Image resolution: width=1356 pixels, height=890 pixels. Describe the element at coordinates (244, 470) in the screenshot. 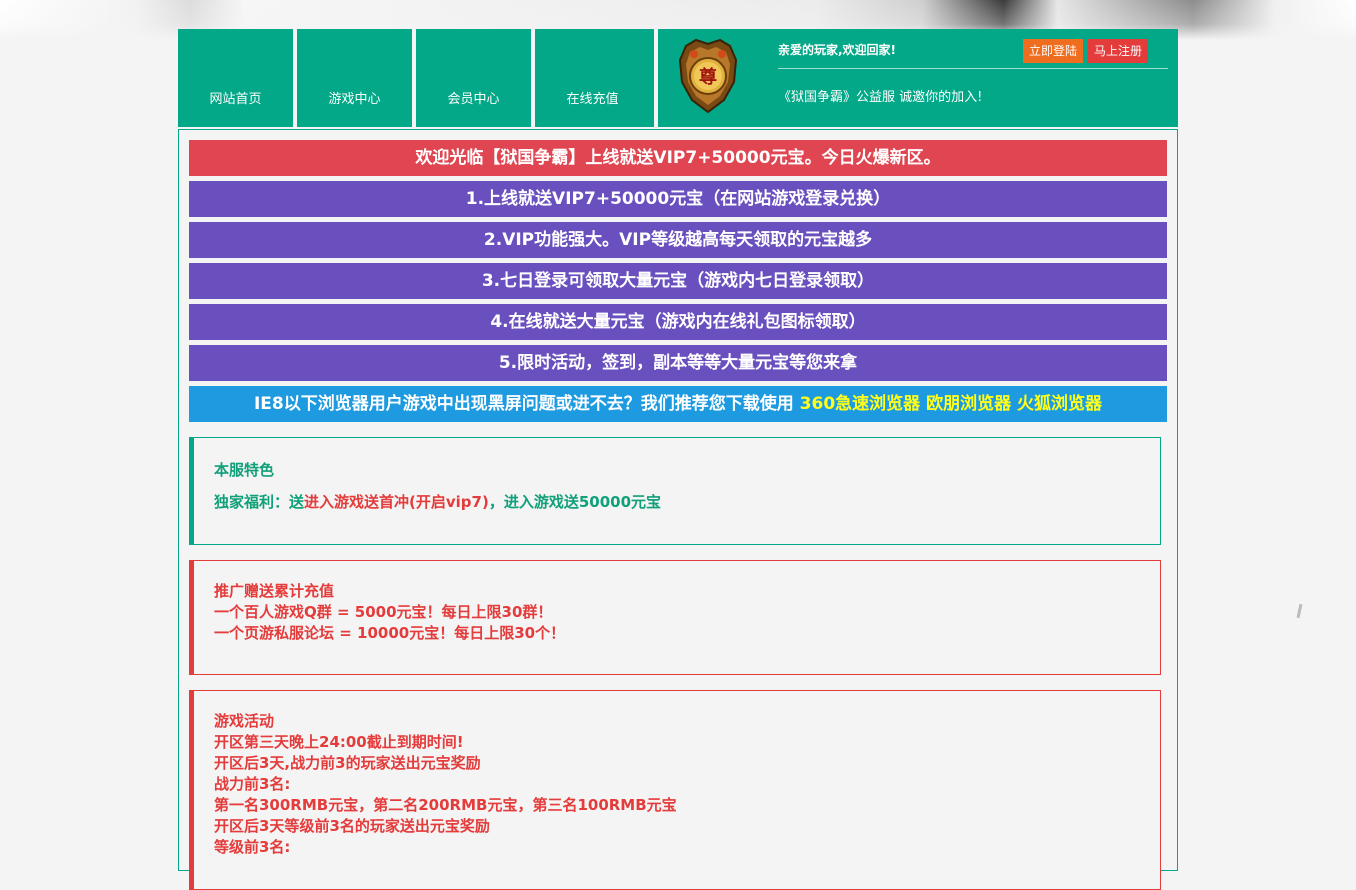

I see `server-features-title: 本服特色` at that location.